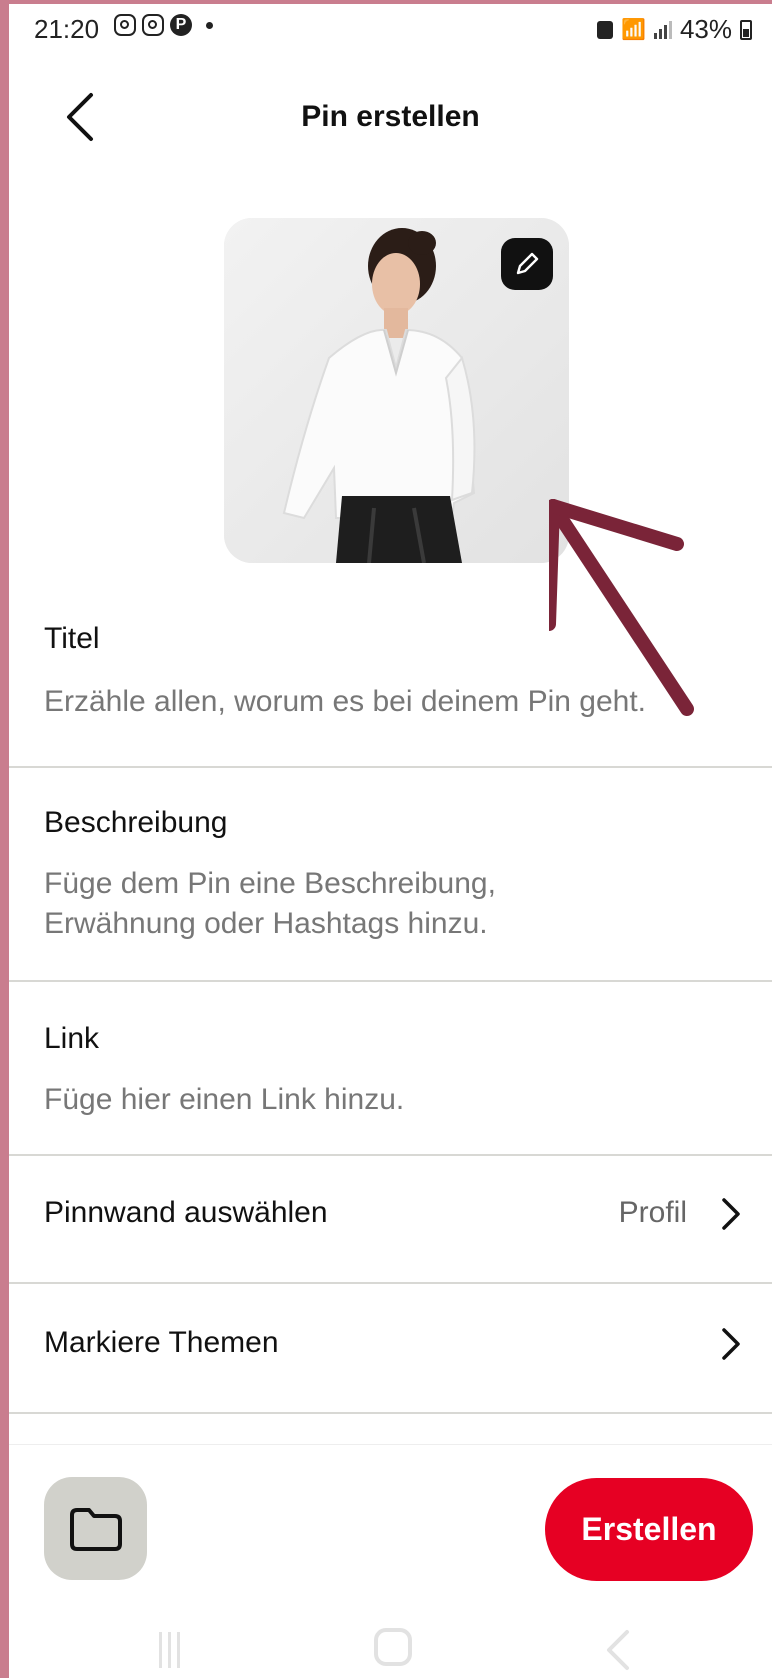  I want to click on pencil-icon, so click(527, 263).